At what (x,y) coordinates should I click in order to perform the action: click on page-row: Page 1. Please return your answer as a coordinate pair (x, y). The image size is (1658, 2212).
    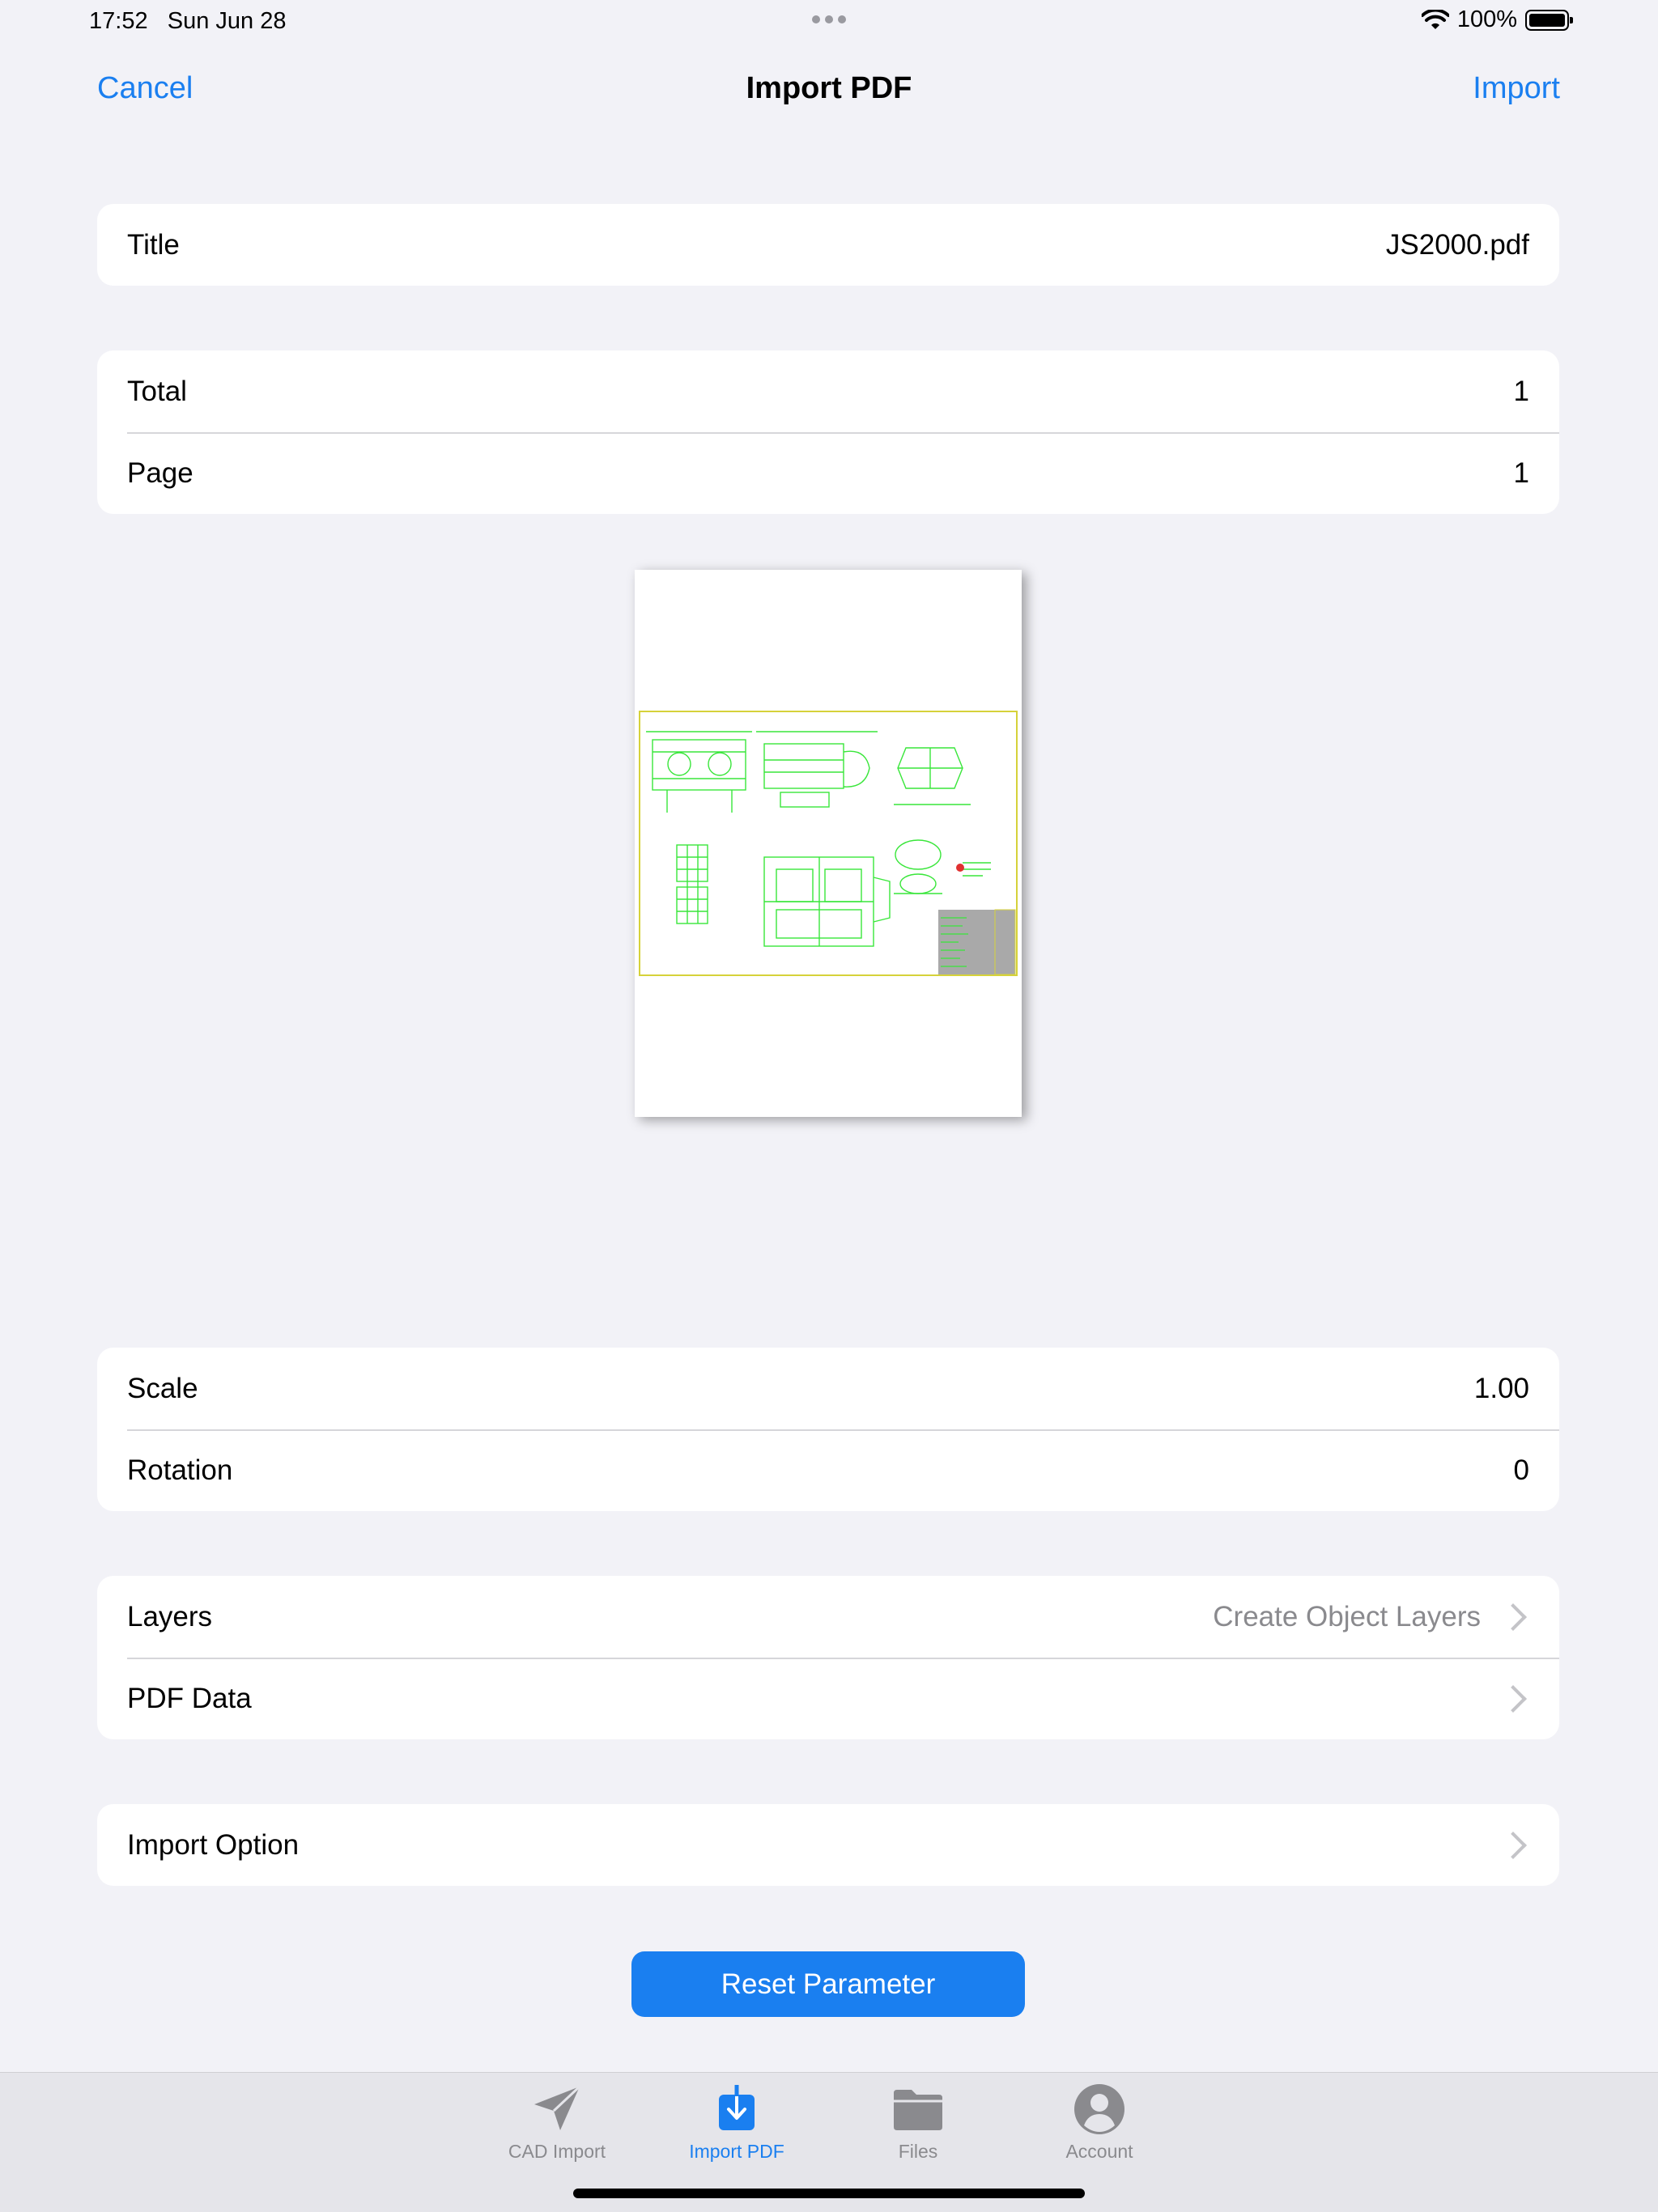
    Looking at the image, I should click on (828, 473).